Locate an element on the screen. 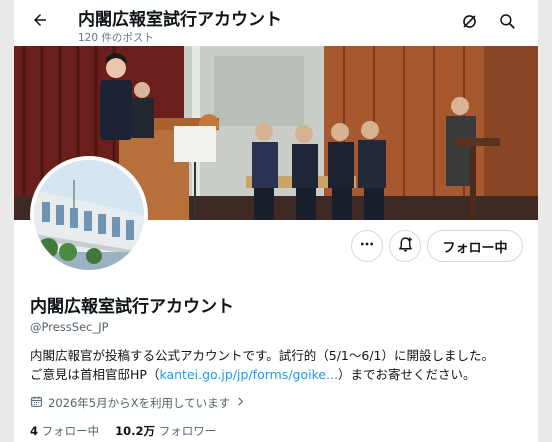 The image size is (552, 442). avatar-image is located at coordinates (89, 215).